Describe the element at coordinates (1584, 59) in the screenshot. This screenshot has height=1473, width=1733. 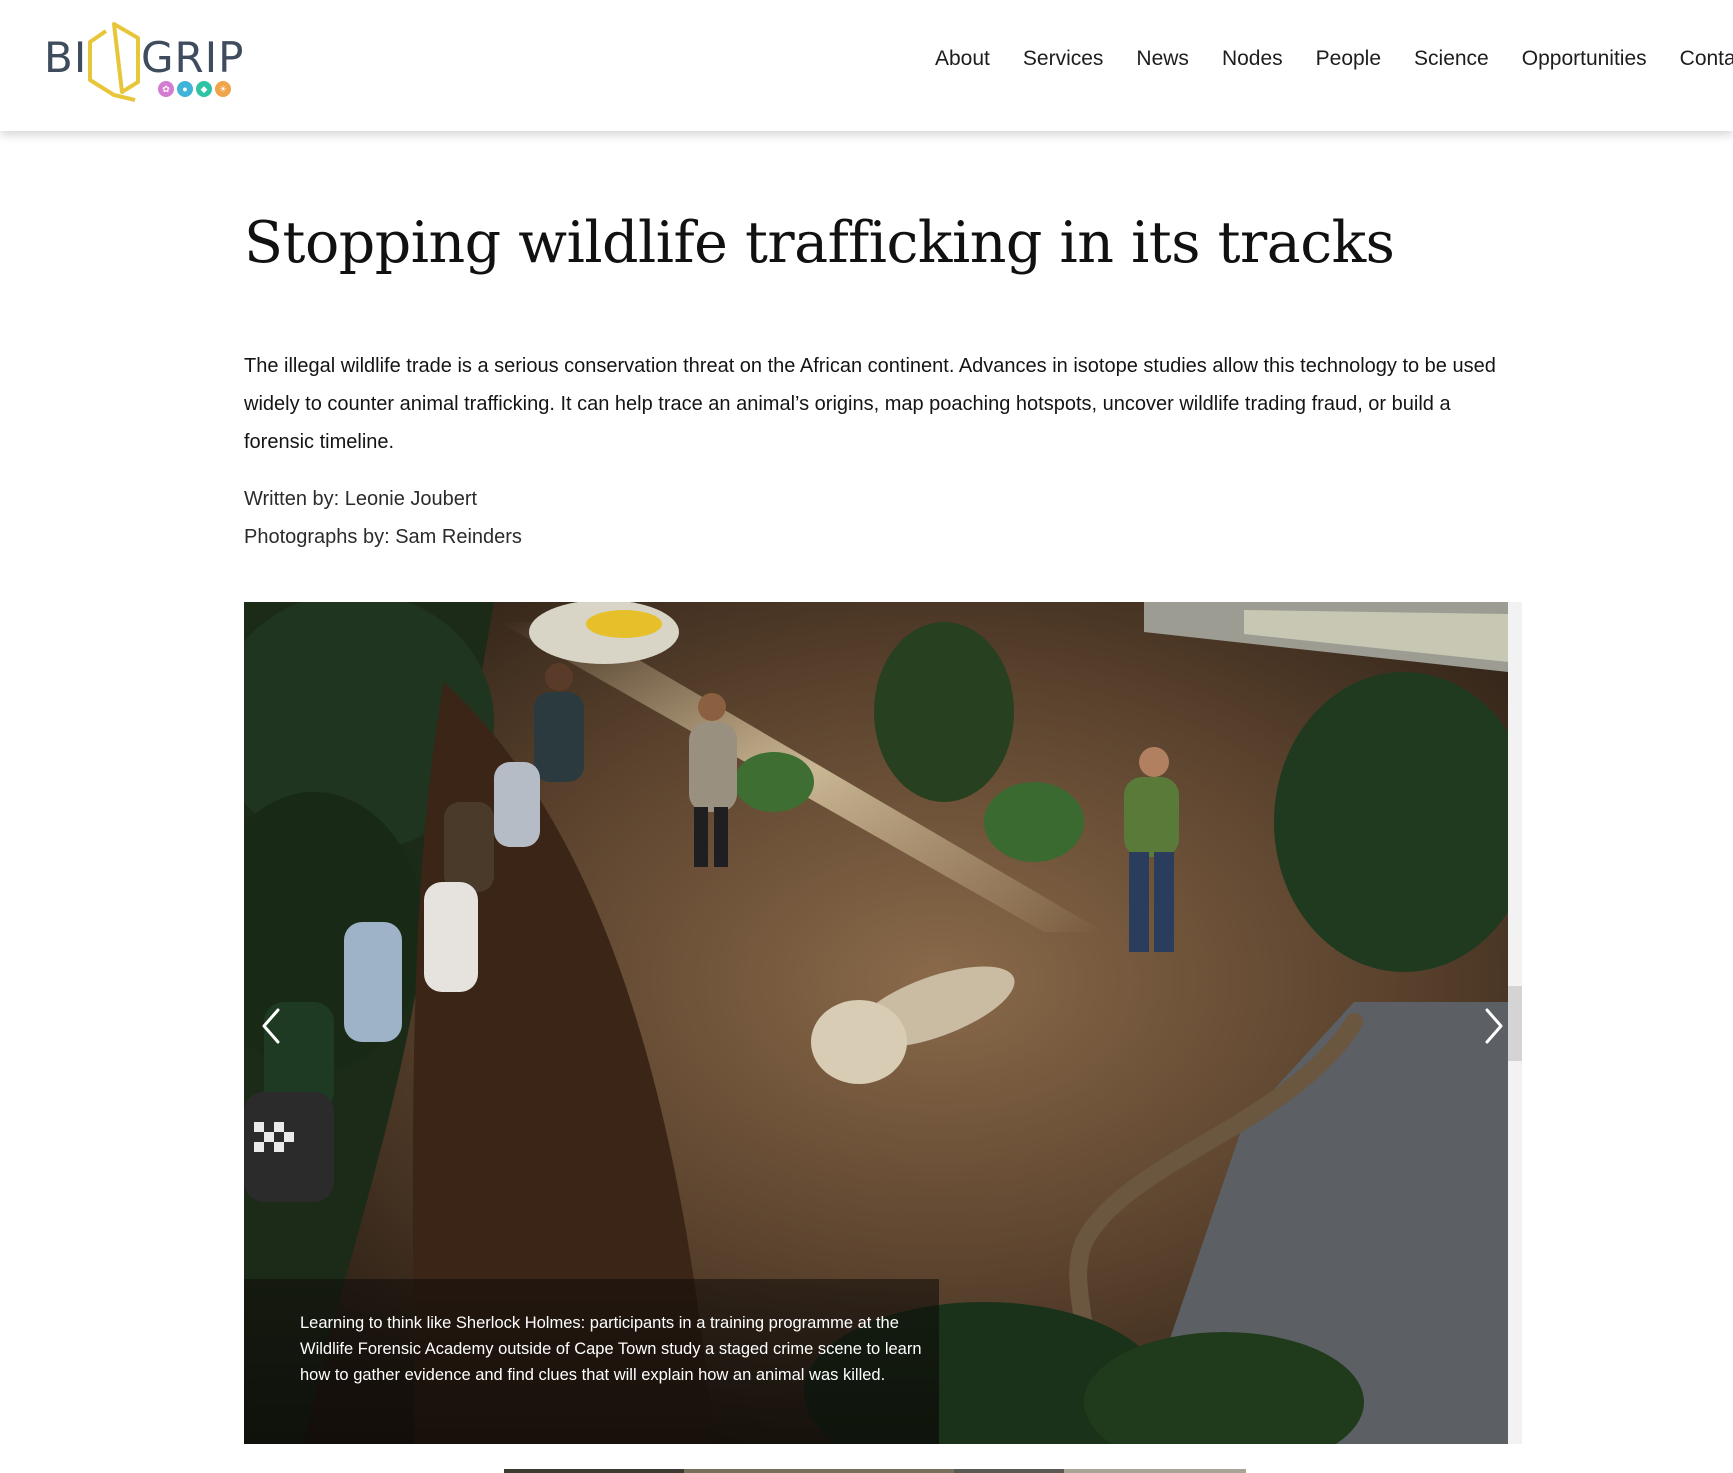
I see `nav-opportunities: Opportunities` at that location.